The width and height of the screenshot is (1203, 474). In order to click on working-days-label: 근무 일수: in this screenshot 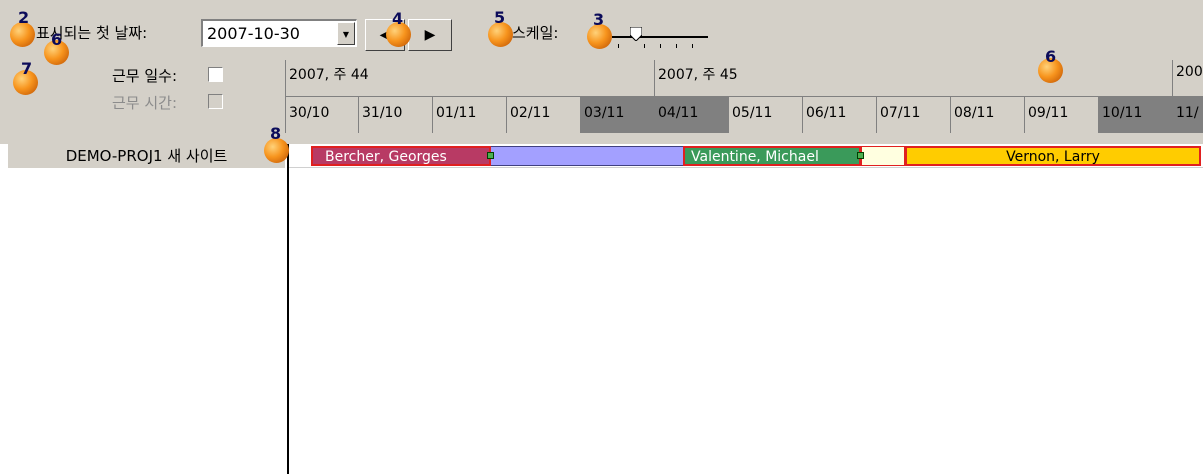, I will do `click(145, 76)`.